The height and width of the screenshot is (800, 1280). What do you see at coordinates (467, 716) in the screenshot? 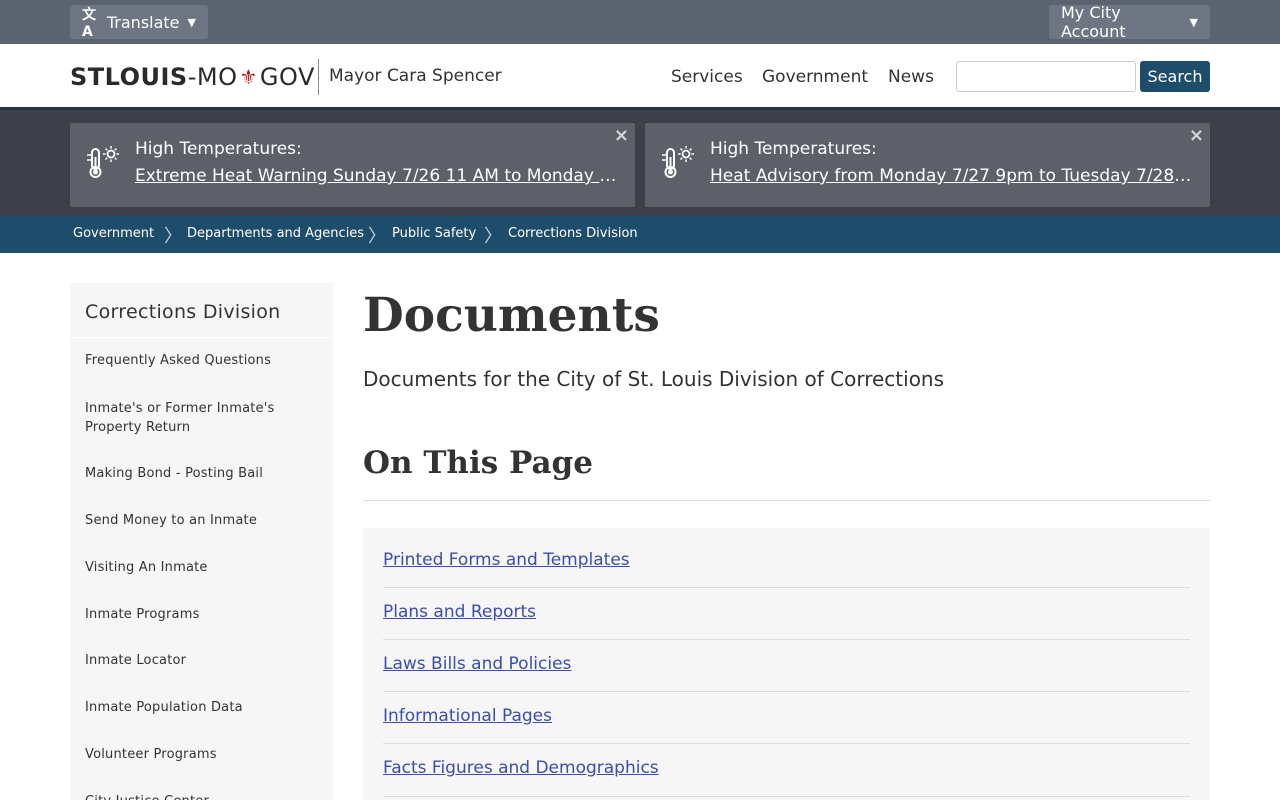
I see `toc-link-informational: Informational Pages` at bounding box center [467, 716].